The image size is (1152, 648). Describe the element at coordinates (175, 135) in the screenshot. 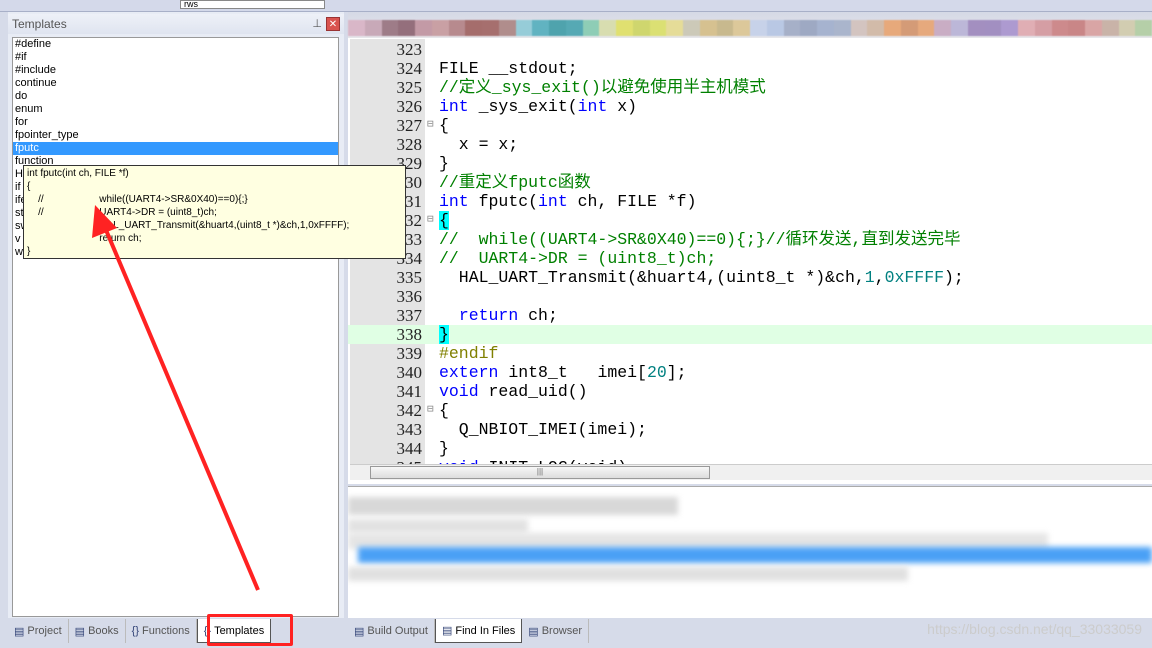

I see `template-item: fpointer_type` at that location.